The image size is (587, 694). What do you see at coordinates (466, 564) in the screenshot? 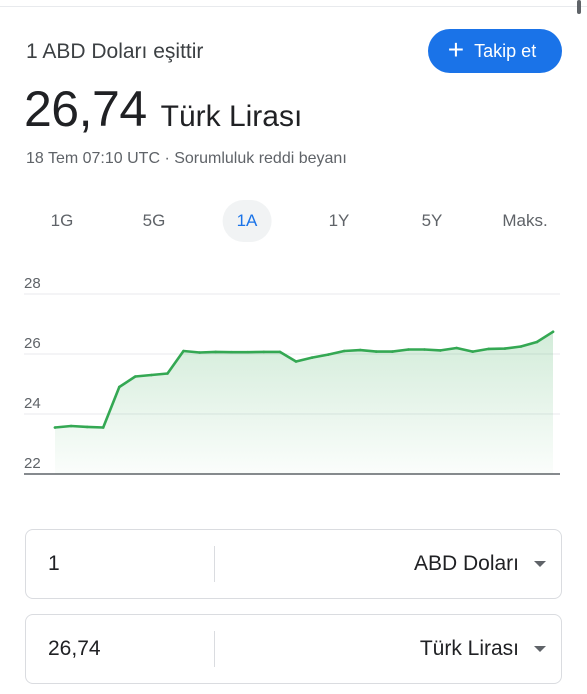
I see `from-currency-select: ABD Doları` at bounding box center [466, 564].